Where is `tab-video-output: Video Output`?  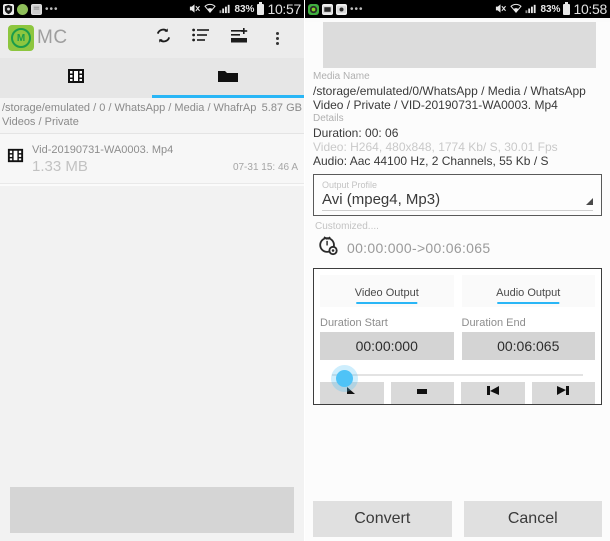 tab-video-output: Video Output is located at coordinates (387, 291).